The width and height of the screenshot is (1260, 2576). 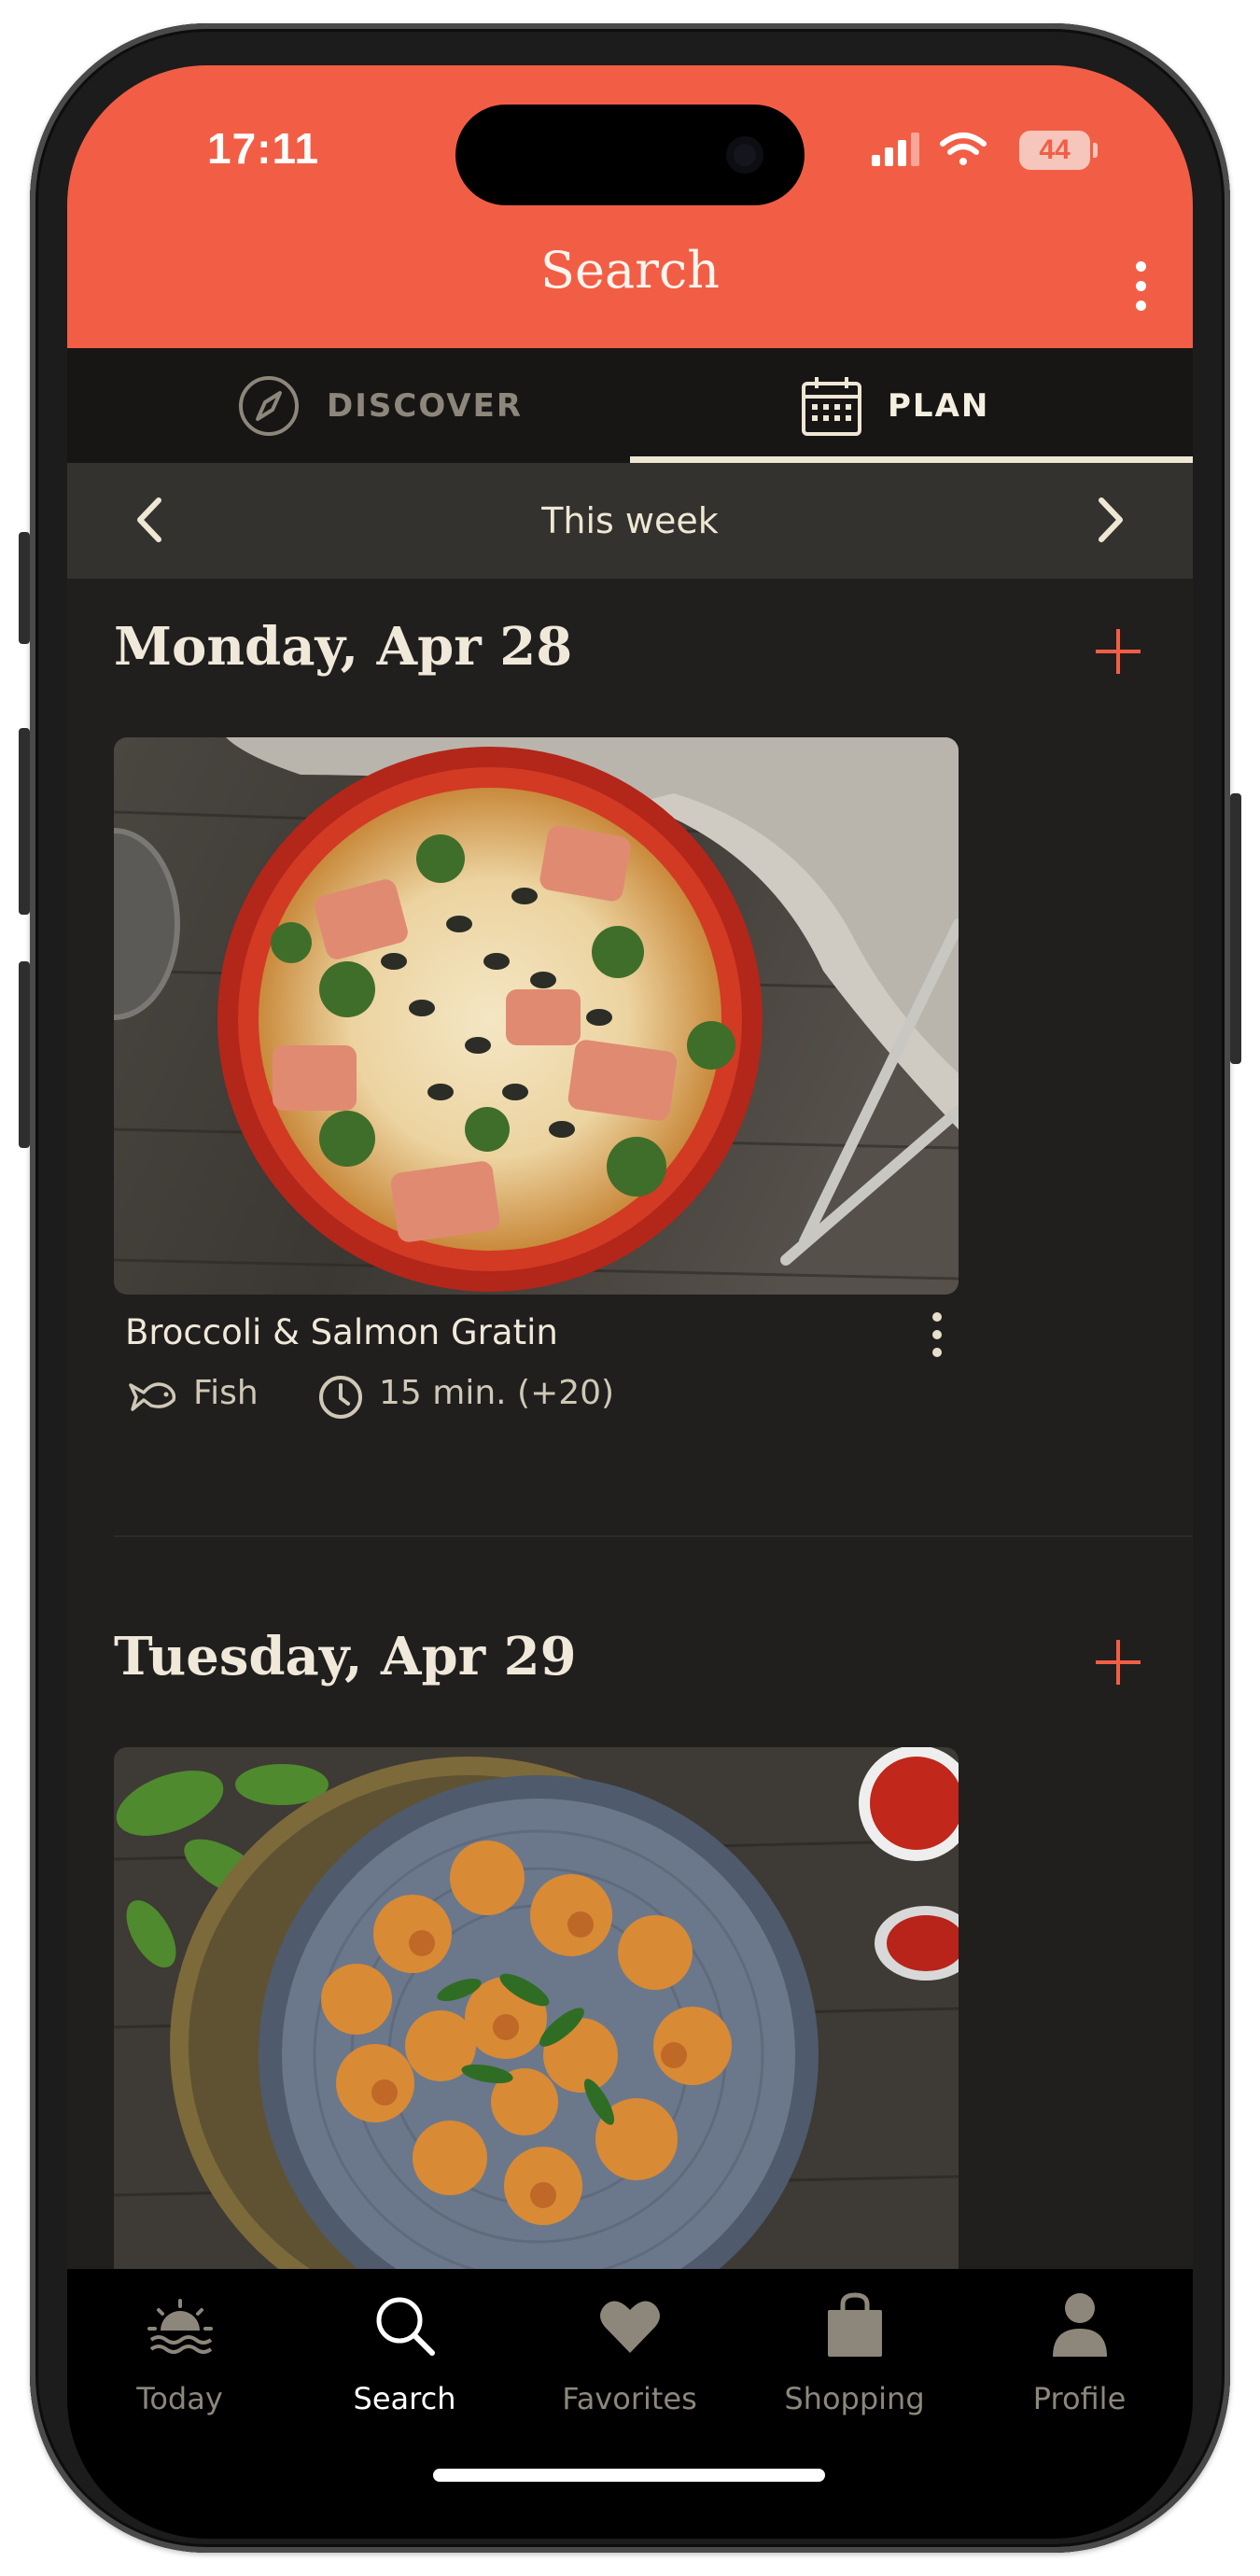 What do you see at coordinates (341, 1332) in the screenshot?
I see `recipe-title: Broccoli & Salmon Gratin` at bounding box center [341, 1332].